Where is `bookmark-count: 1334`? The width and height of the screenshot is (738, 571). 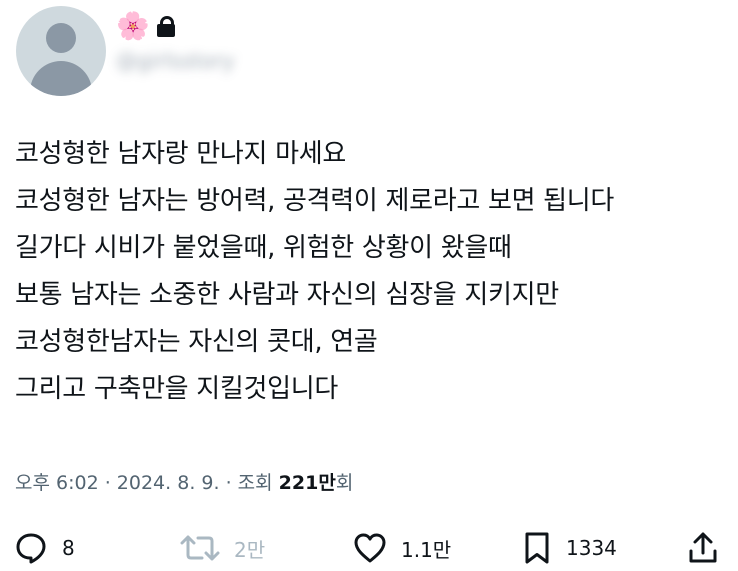 bookmark-count: 1334 is located at coordinates (591, 548).